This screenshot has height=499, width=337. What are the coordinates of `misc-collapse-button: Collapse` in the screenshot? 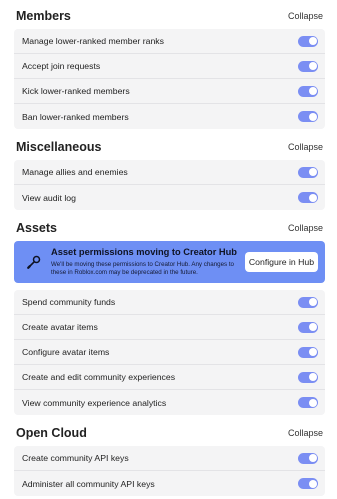 It's located at (305, 147).